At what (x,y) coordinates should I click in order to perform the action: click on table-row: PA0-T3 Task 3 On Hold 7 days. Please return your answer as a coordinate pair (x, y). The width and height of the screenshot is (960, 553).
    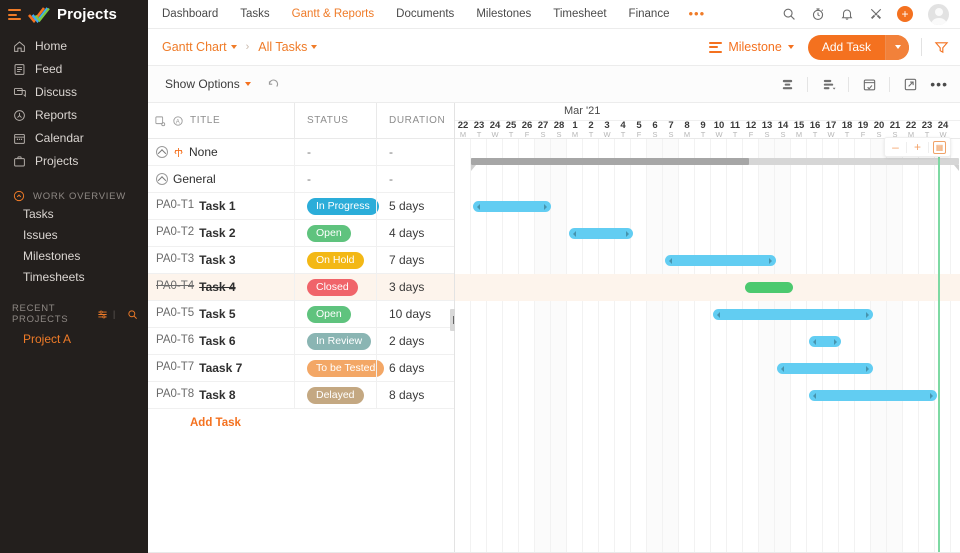
    Looking at the image, I should click on (301, 260).